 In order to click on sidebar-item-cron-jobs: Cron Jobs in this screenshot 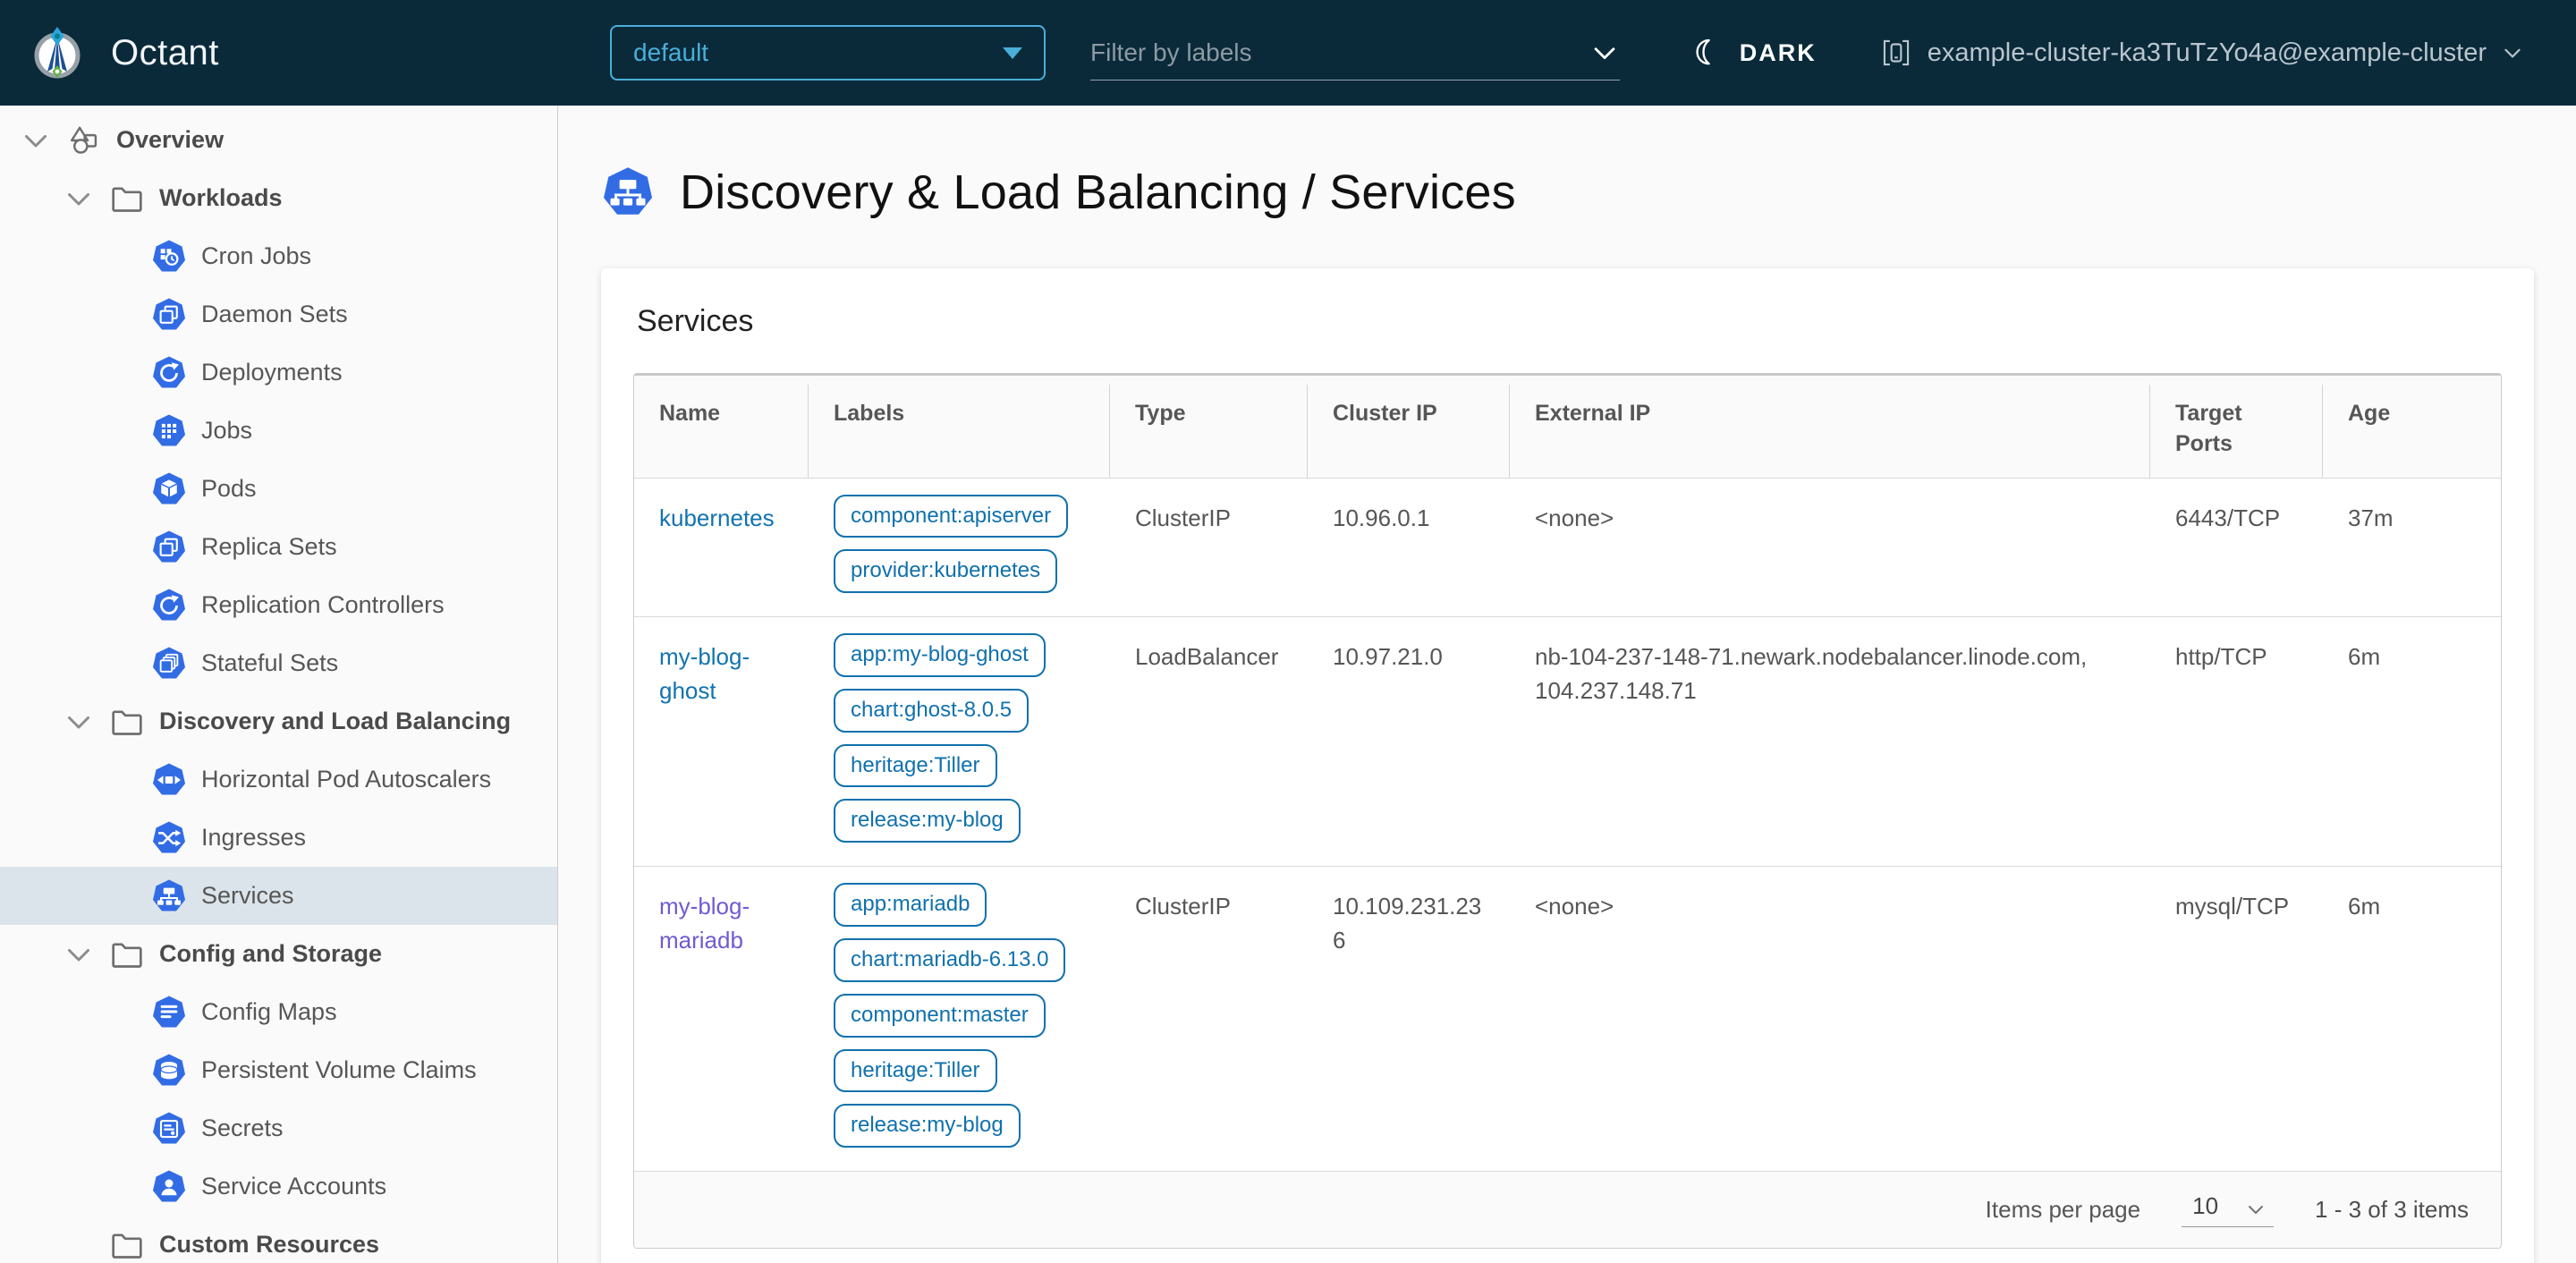, I will do `click(278, 256)`.